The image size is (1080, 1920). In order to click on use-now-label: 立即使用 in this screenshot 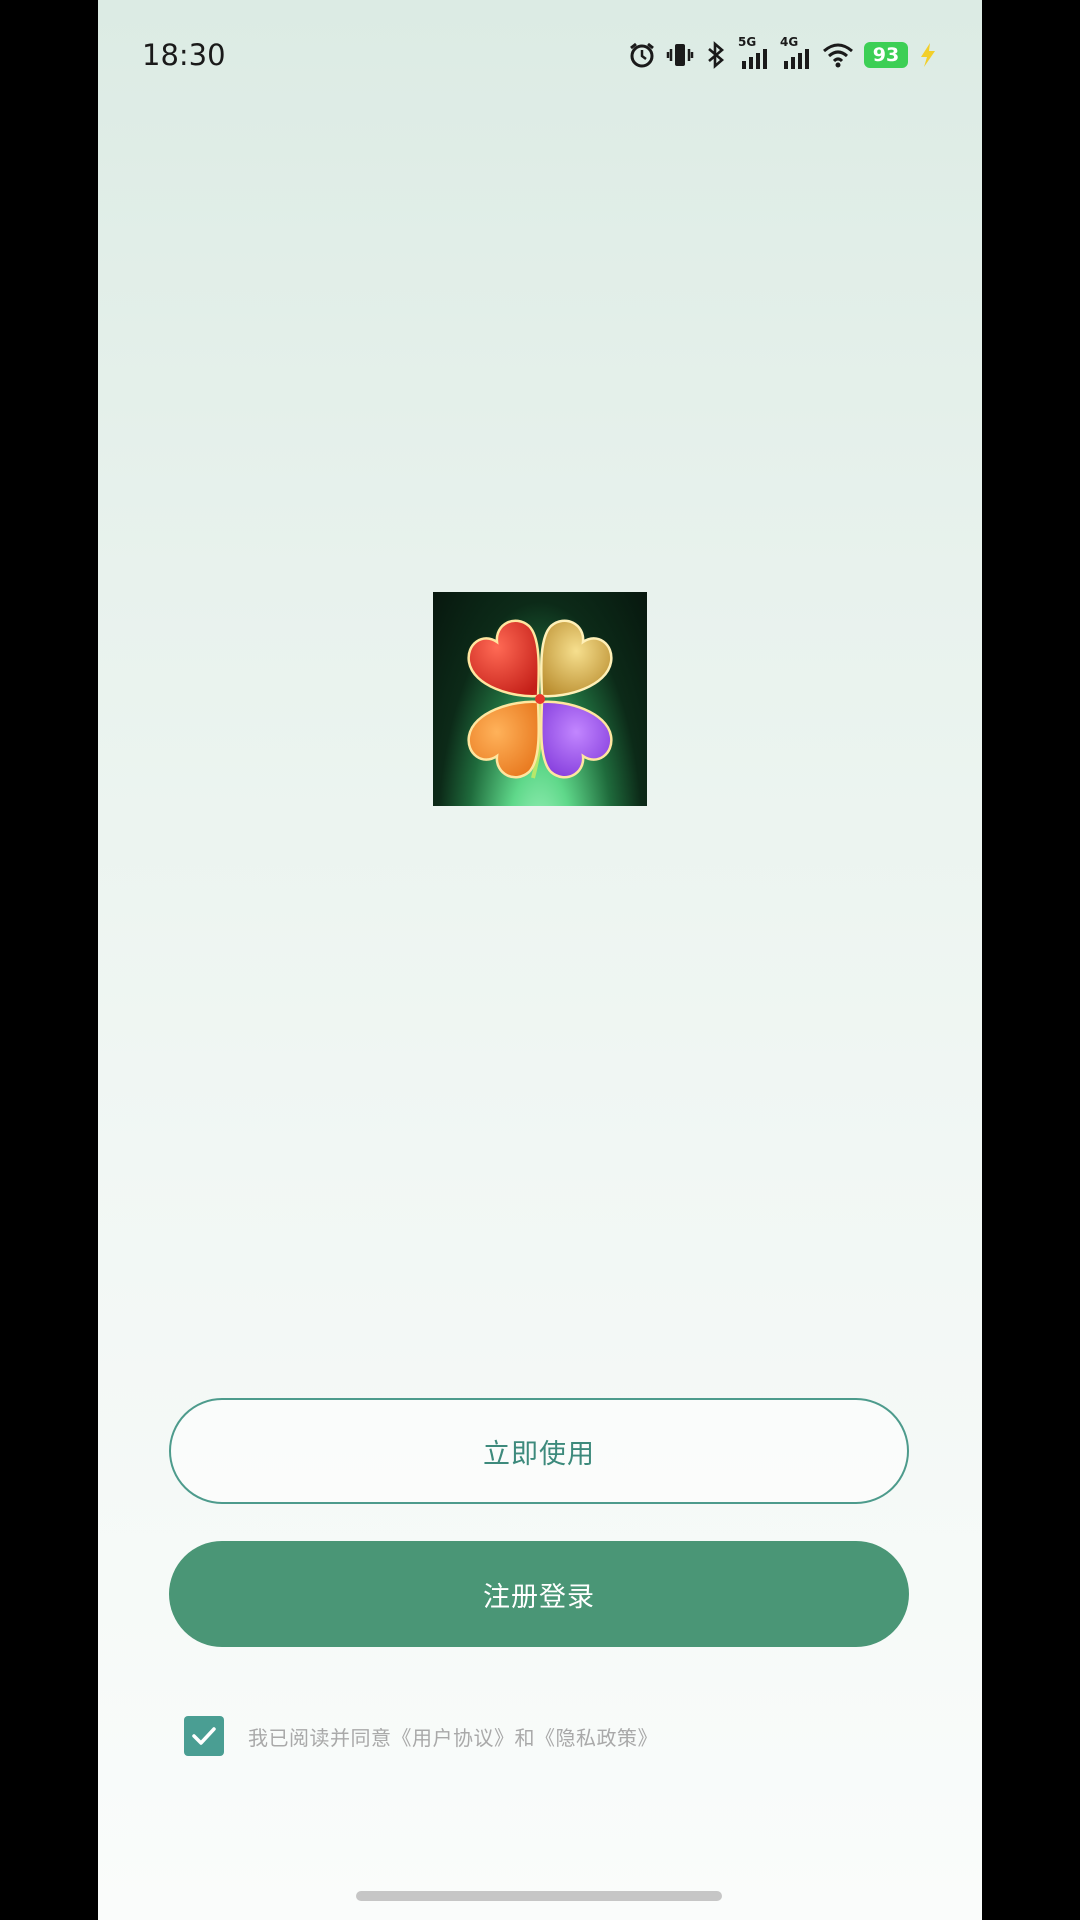, I will do `click(539, 1454)`.